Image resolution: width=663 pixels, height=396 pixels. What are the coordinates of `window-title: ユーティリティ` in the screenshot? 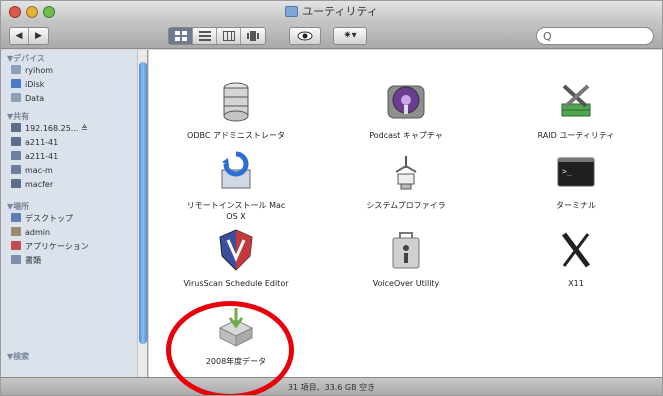 It's located at (340, 11).